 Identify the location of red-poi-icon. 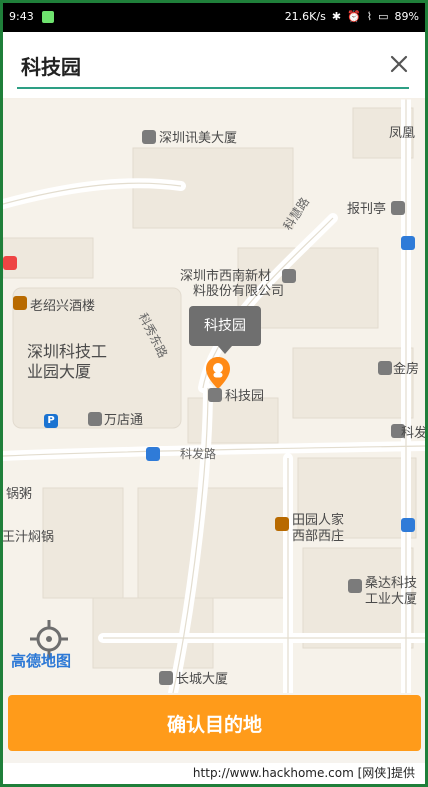
(10, 263).